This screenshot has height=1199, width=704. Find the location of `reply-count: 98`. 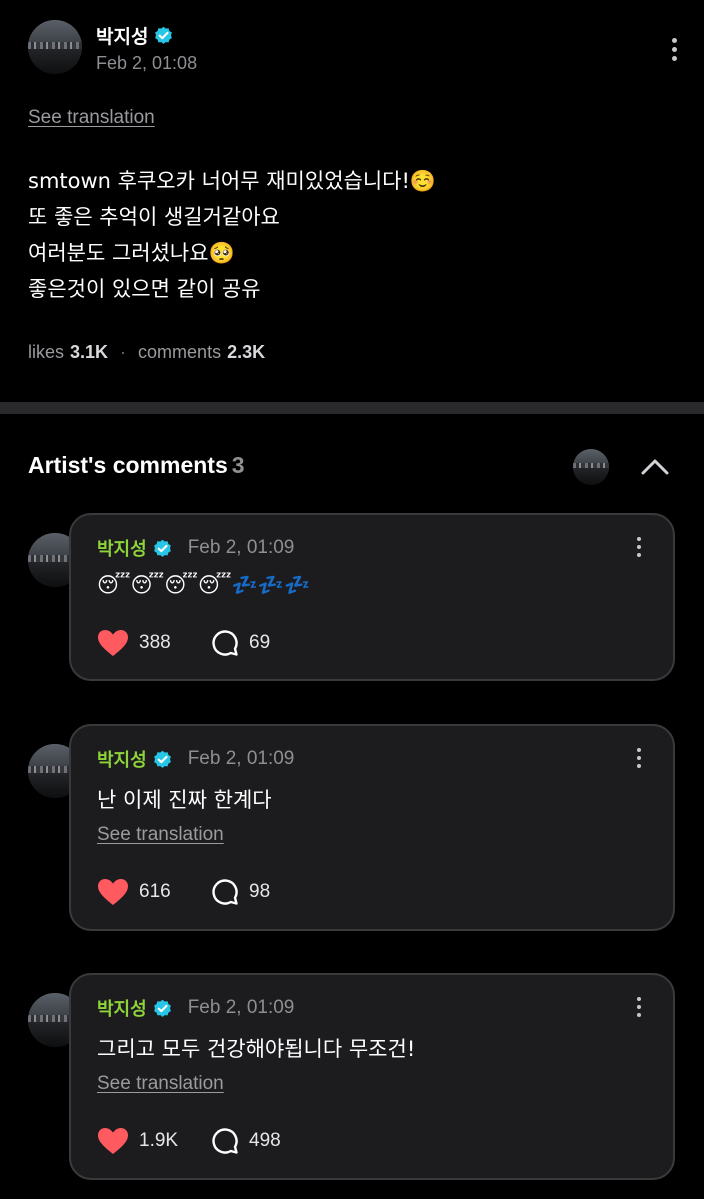

reply-count: 98 is located at coordinates (260, 891).